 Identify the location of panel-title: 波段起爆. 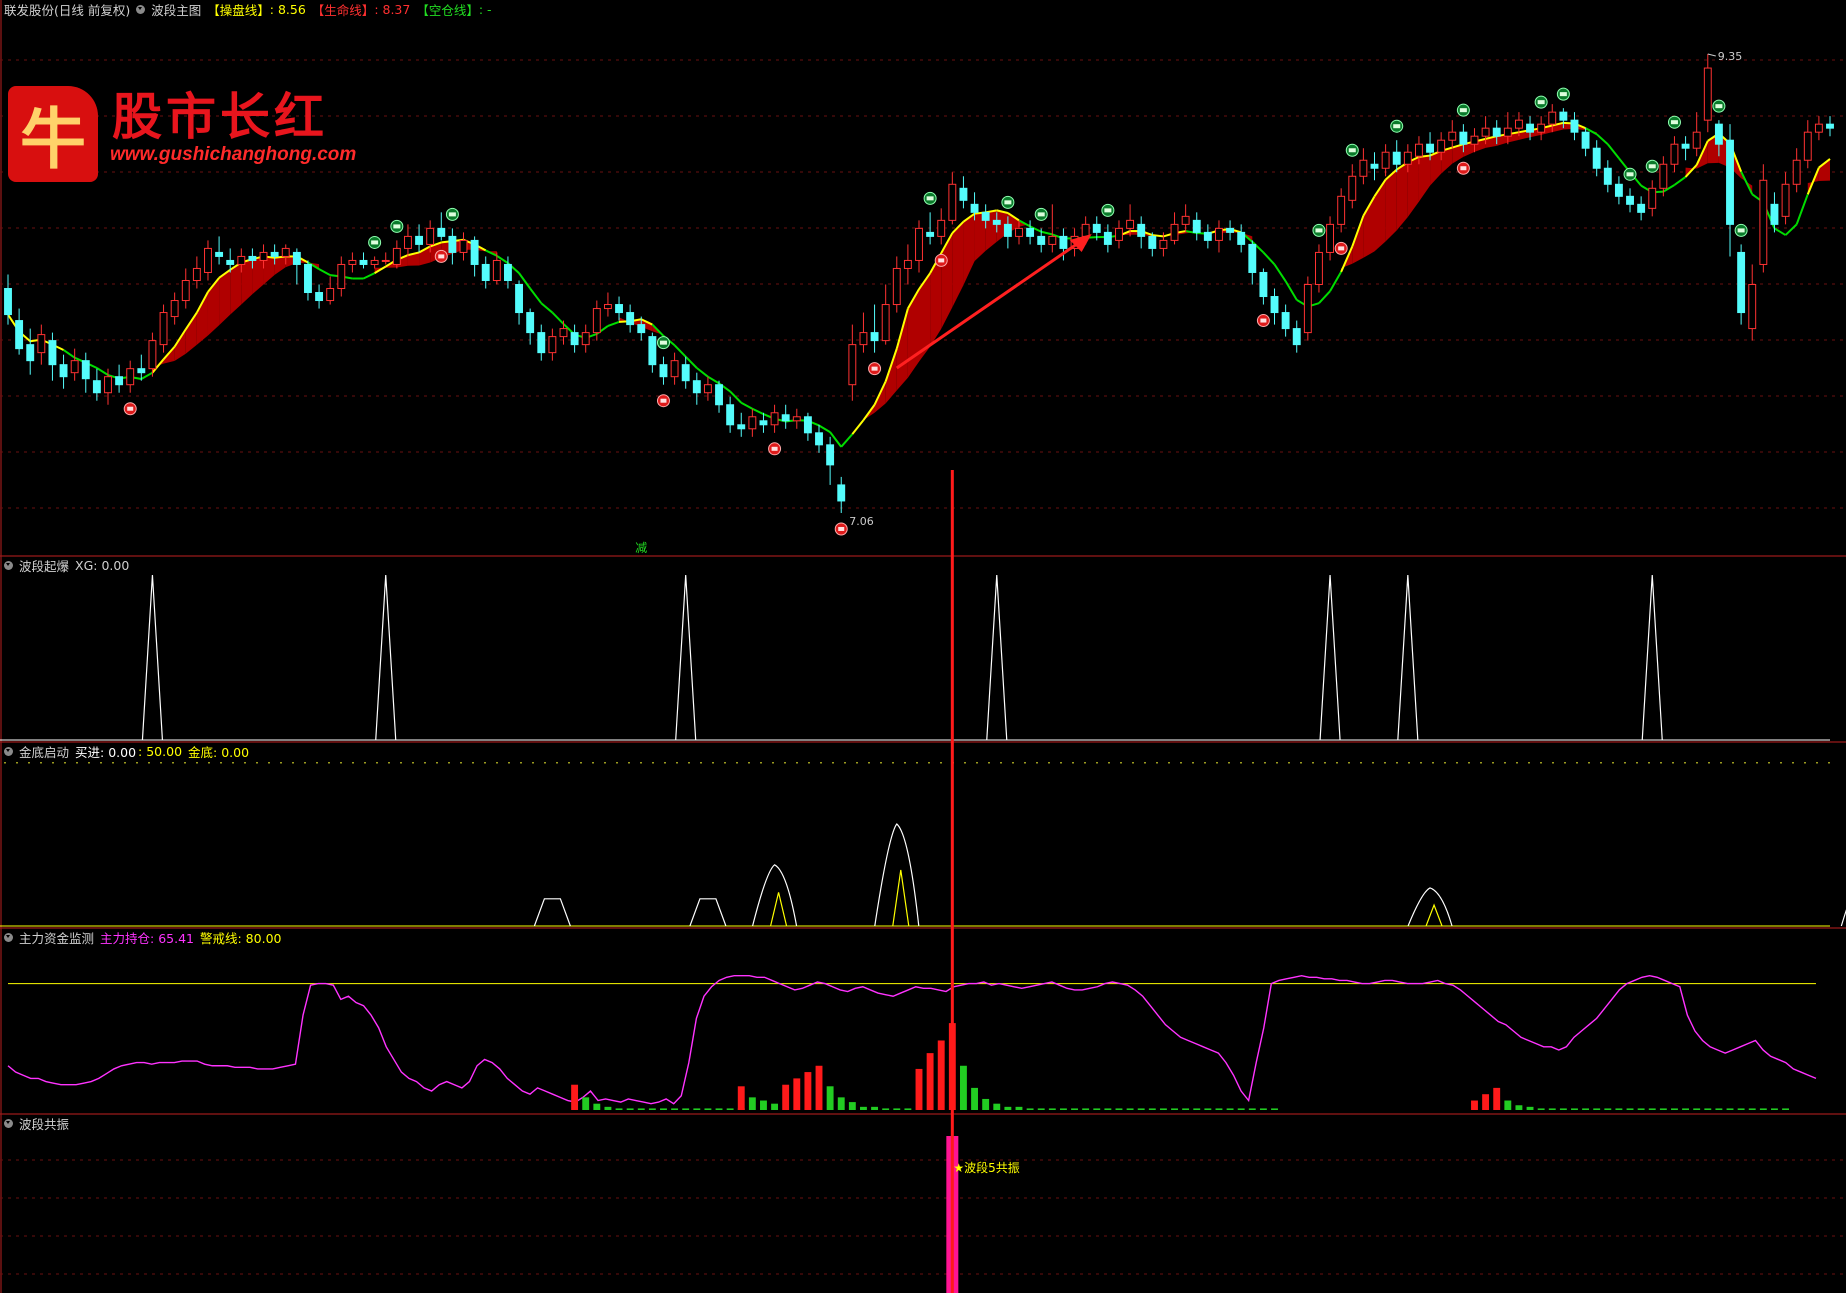
(44, 565).